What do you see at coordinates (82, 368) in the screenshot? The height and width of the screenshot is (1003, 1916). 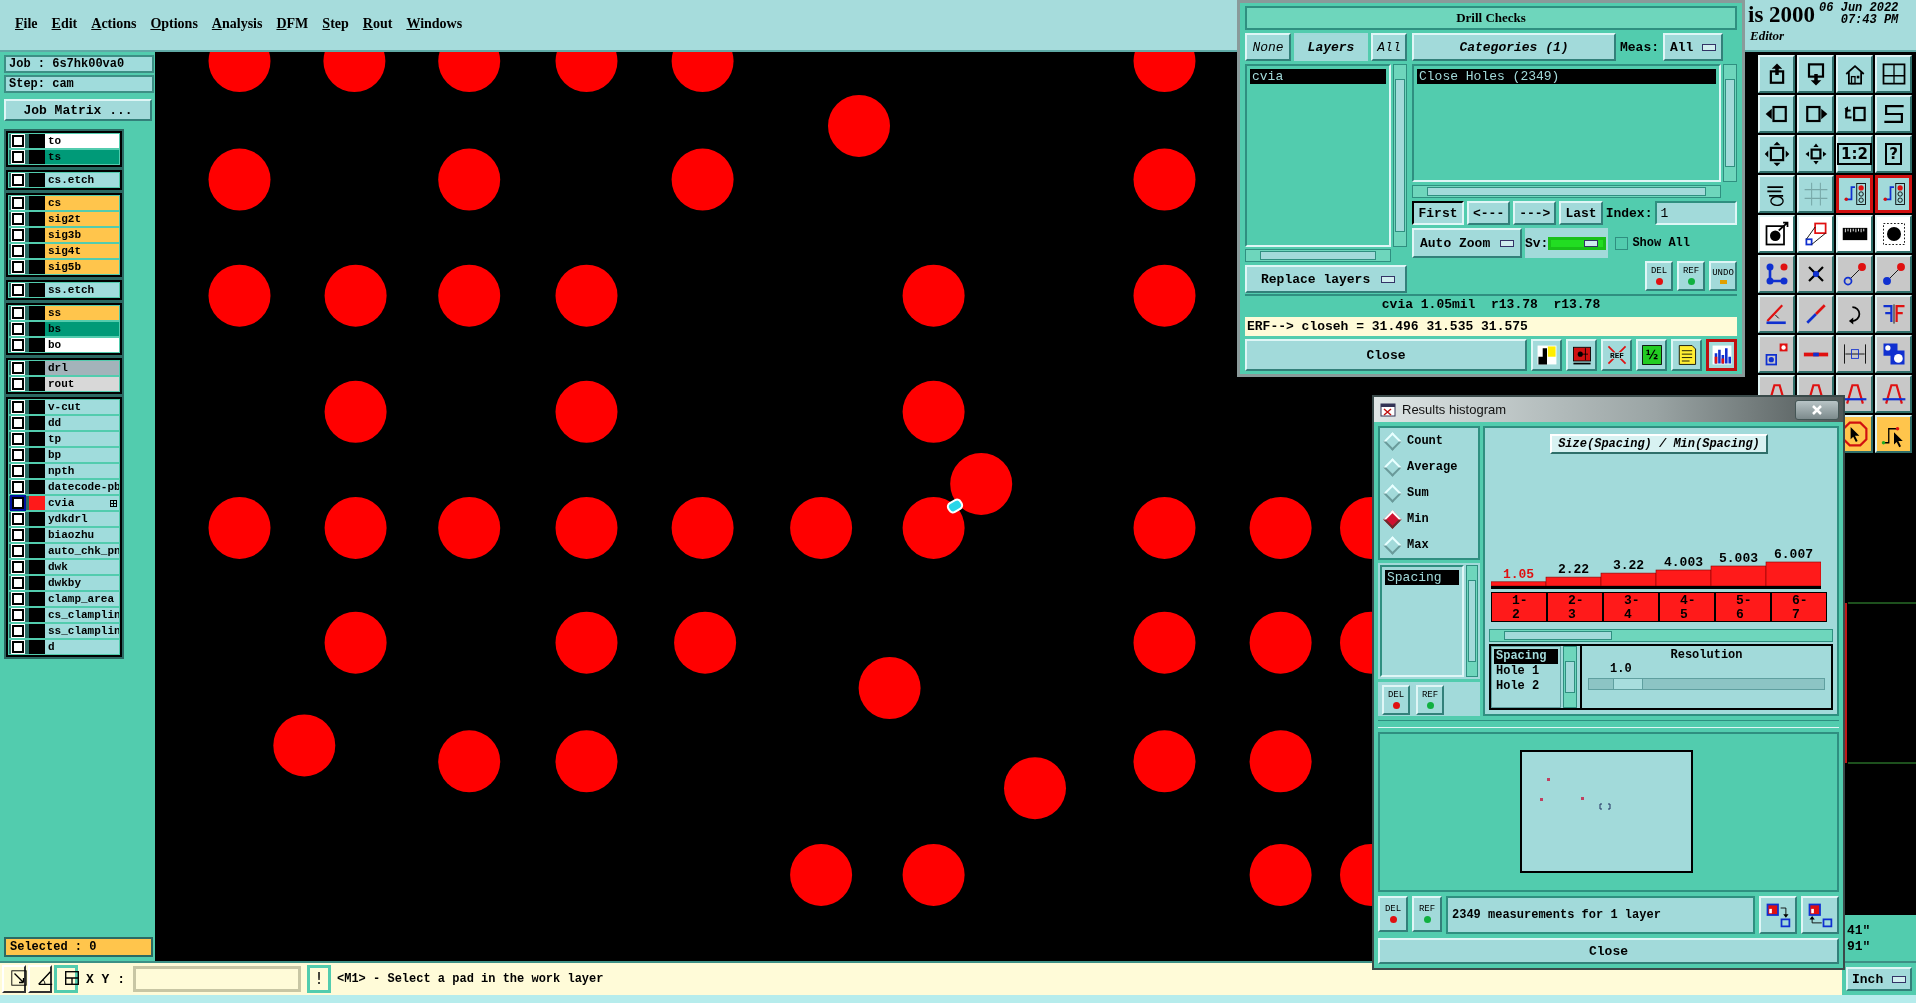 I see `layer-item: drl` at bounding box center [82, 368].